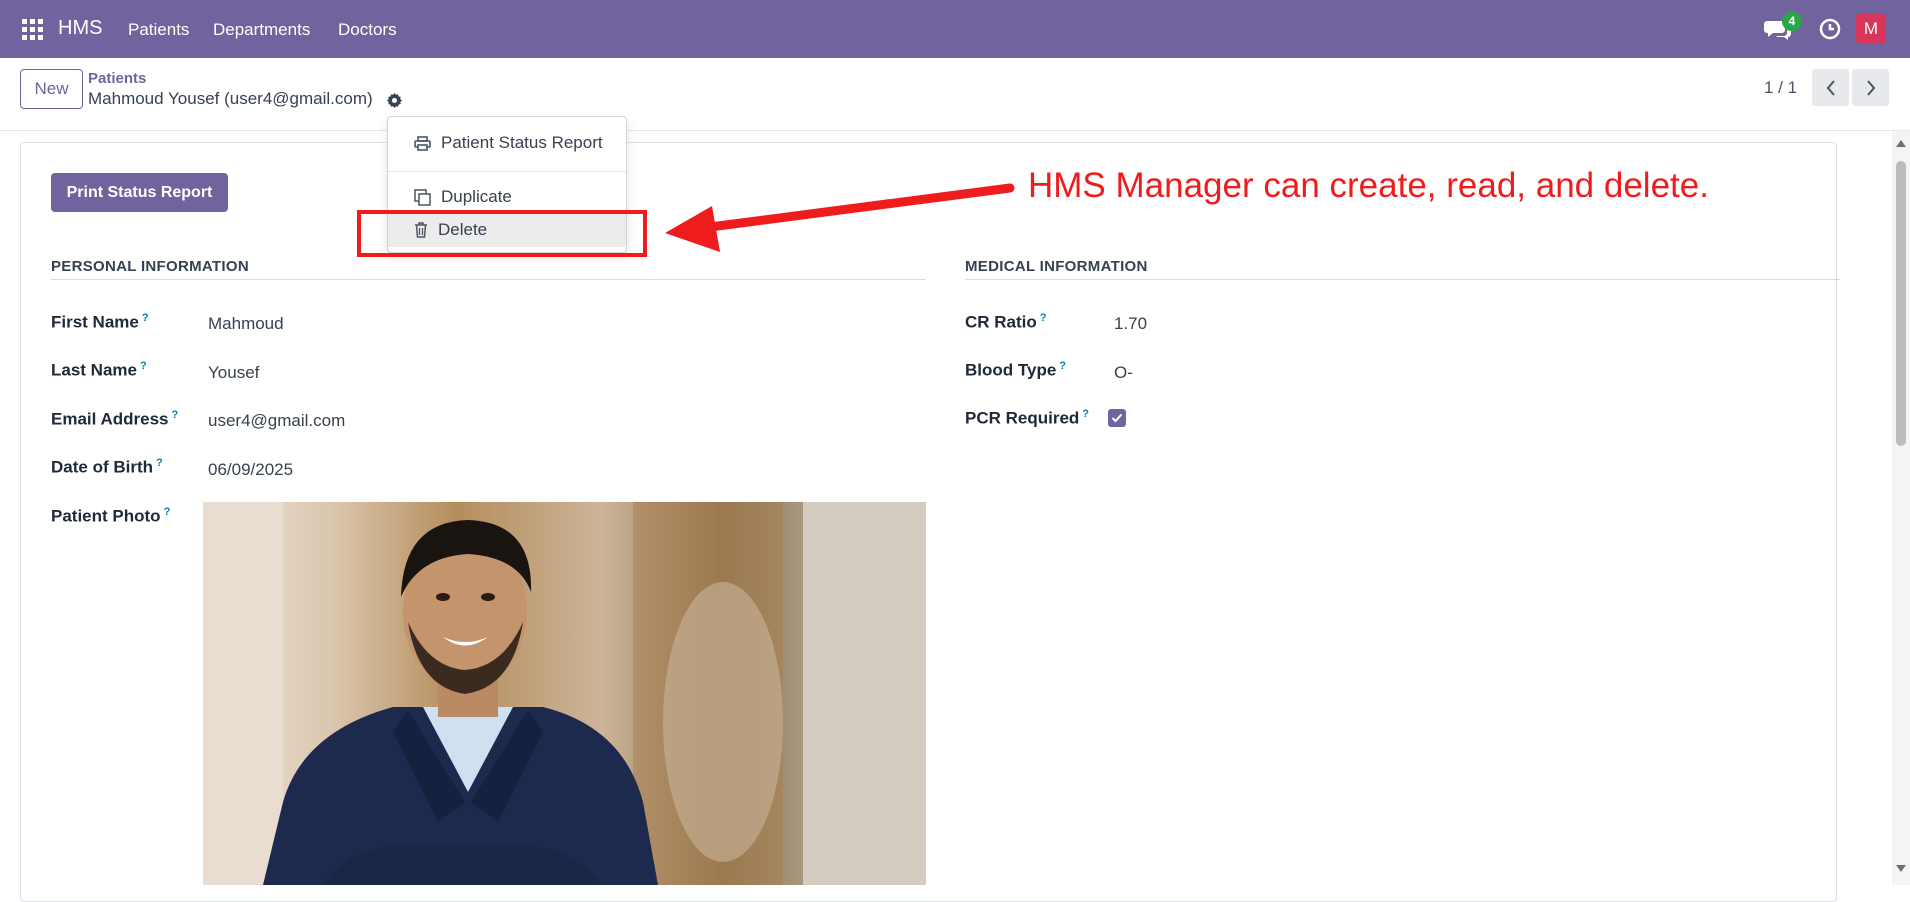 This screenshot has height=902, width=1910. Describe the element at coordinates (250, 470) in the screenshot. I see `date-of-birth-value: 06/09/2025` at that location.